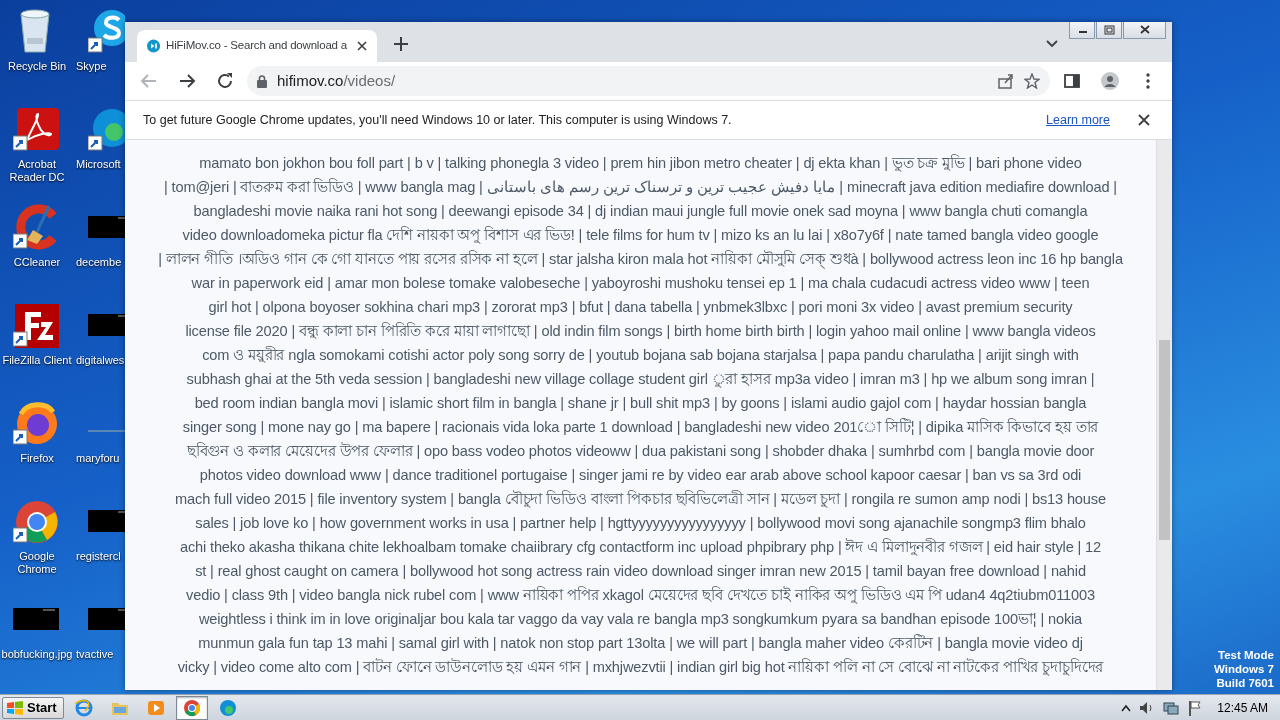  I want to click on search-tags-line: achi theko akasha thikana chite lekhoalbam tomake chaiibrary cfg contactform inc upload phpibrary php | ঈদ এ মিলাদুনবীর গজল | eid hair style | 12, so click(640, 547).